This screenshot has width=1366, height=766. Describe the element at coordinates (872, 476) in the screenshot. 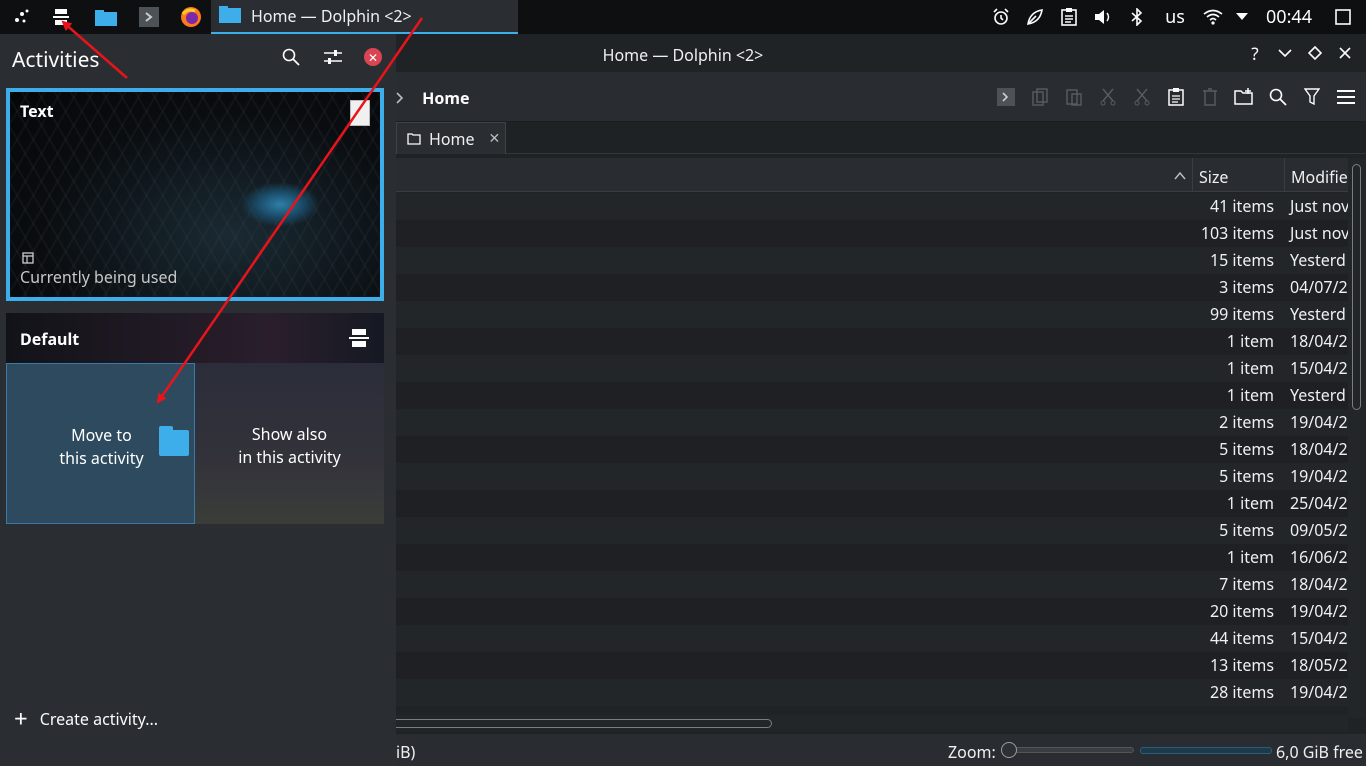

I see `table-row: 5 items 19/04/2` at that location.